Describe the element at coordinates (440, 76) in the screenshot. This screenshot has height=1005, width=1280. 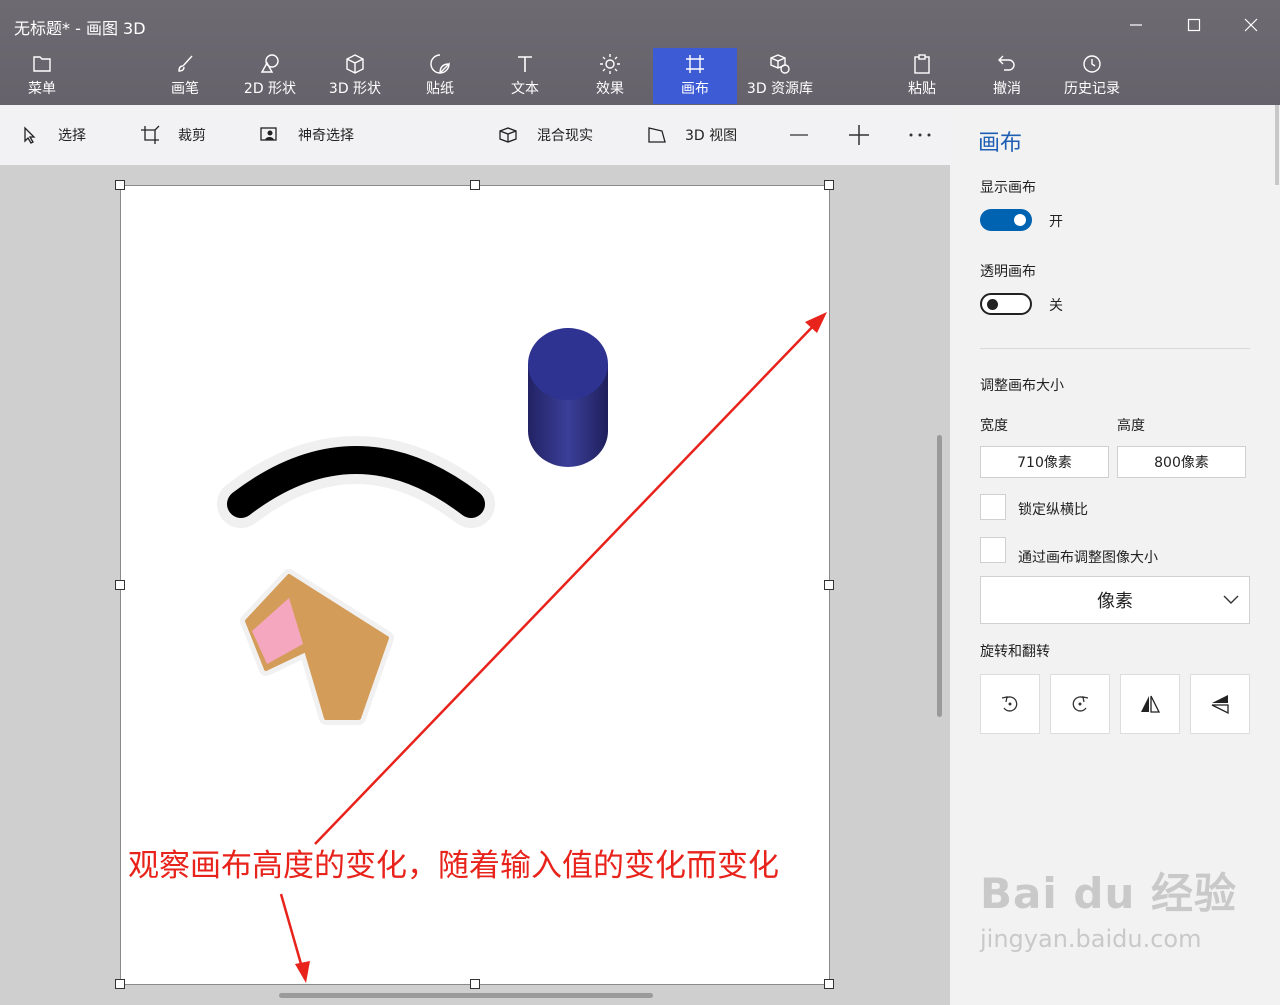
I see `tool-stickers: 贴纸` at that location.